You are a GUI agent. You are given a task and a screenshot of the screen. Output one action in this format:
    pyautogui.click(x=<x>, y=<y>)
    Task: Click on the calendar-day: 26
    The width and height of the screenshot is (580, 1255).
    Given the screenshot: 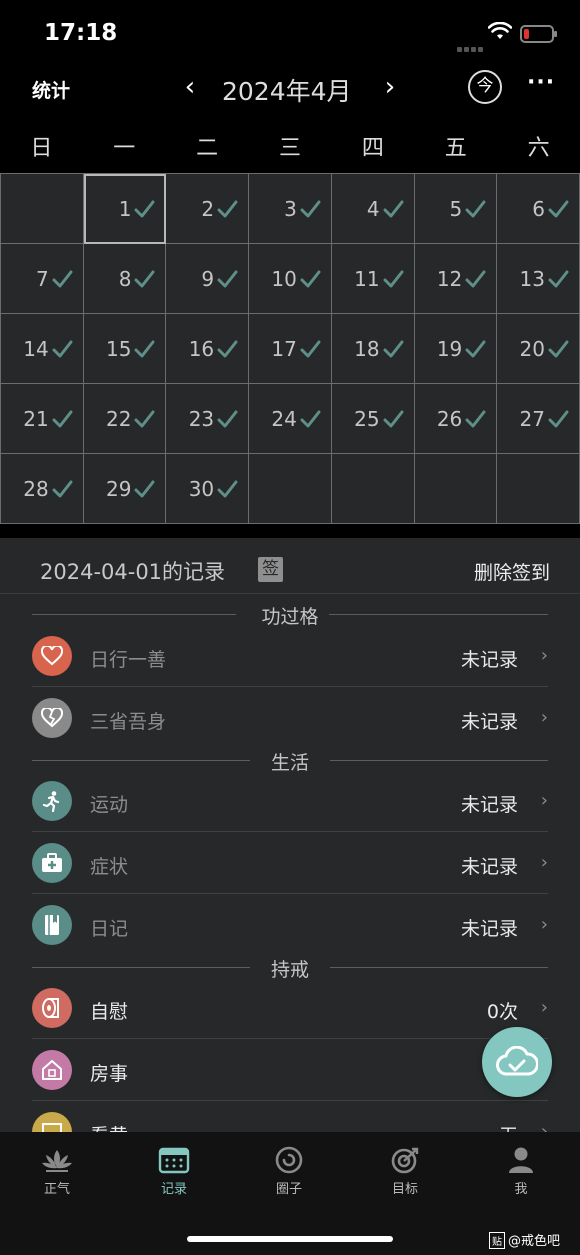 What is the action you would take?
    pyautogui.click(x=456, y=419)
    